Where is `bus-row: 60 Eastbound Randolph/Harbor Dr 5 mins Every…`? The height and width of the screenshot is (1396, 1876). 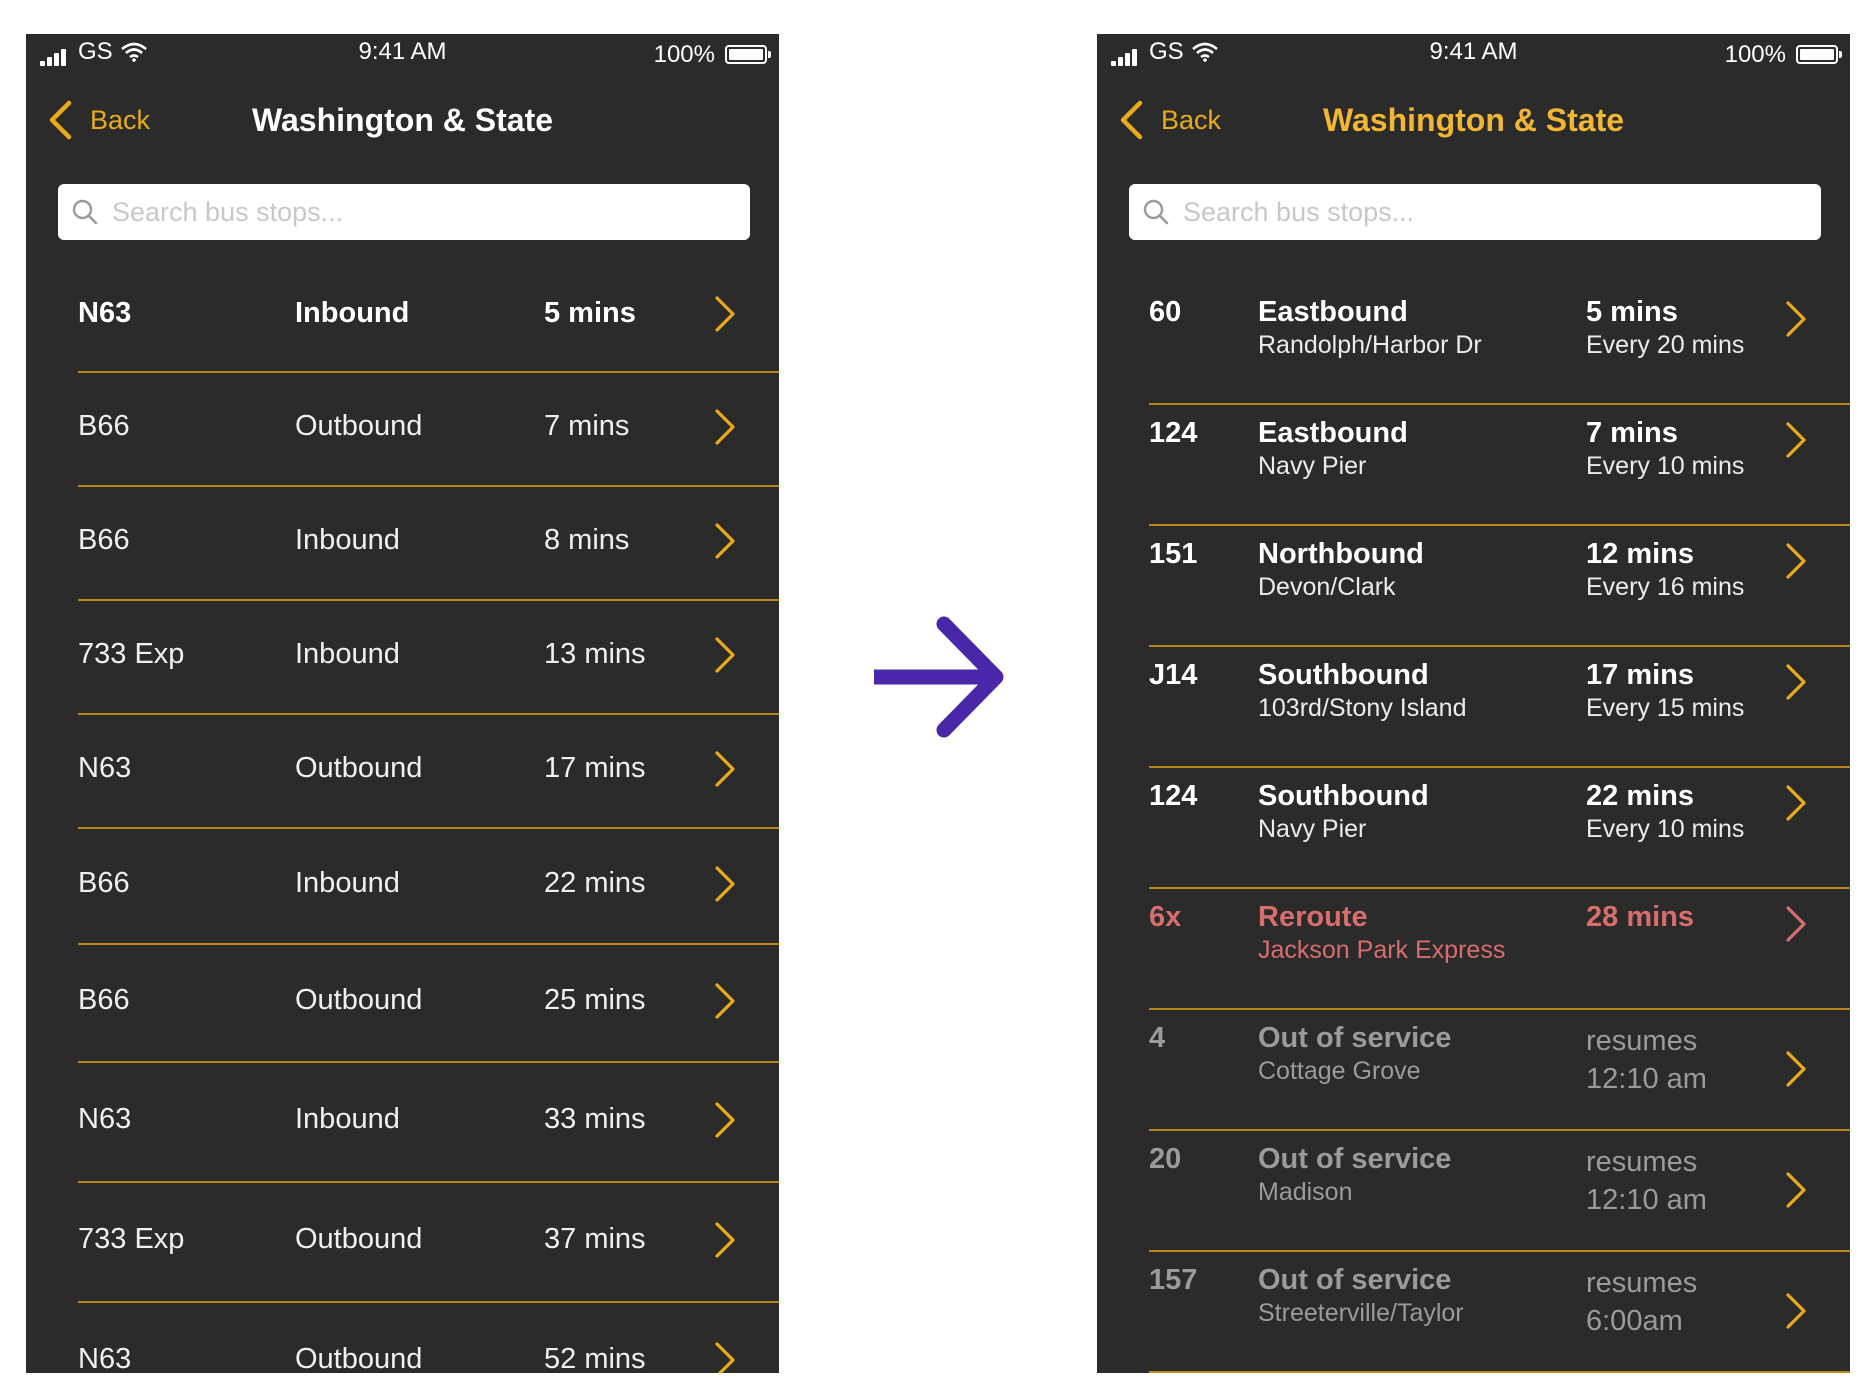
bus-row: 60 Eastbound Randolph/Harbor Dr 5 mins Every… is located at coordinates (1473, 344).